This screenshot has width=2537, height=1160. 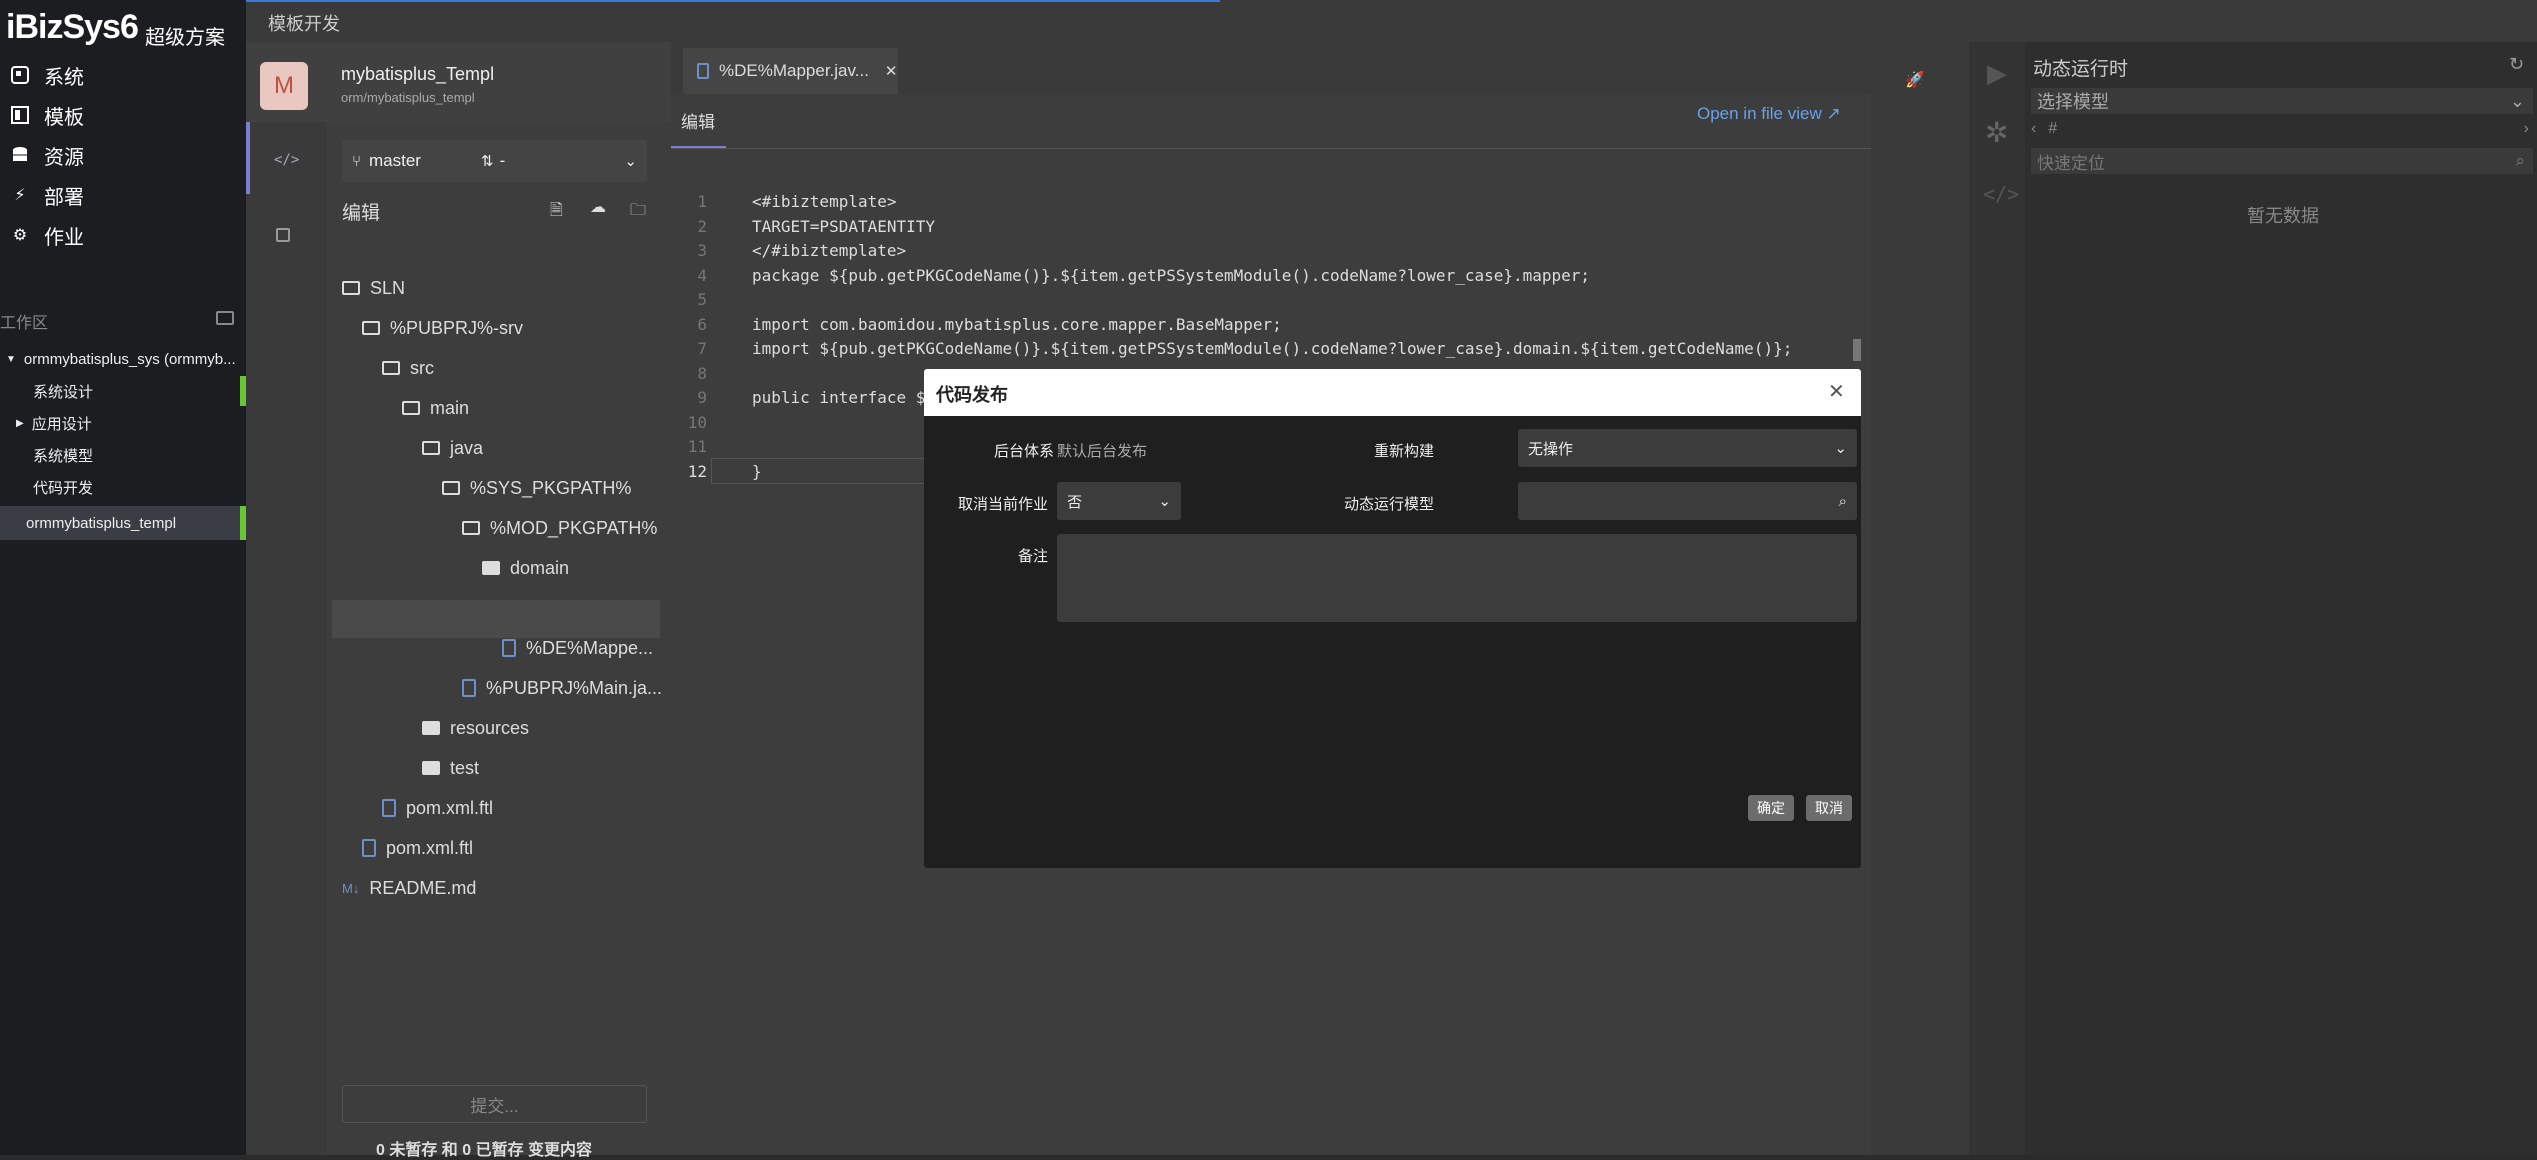 I want to click on close-icon: ✕, so click(x=1836, y=391).